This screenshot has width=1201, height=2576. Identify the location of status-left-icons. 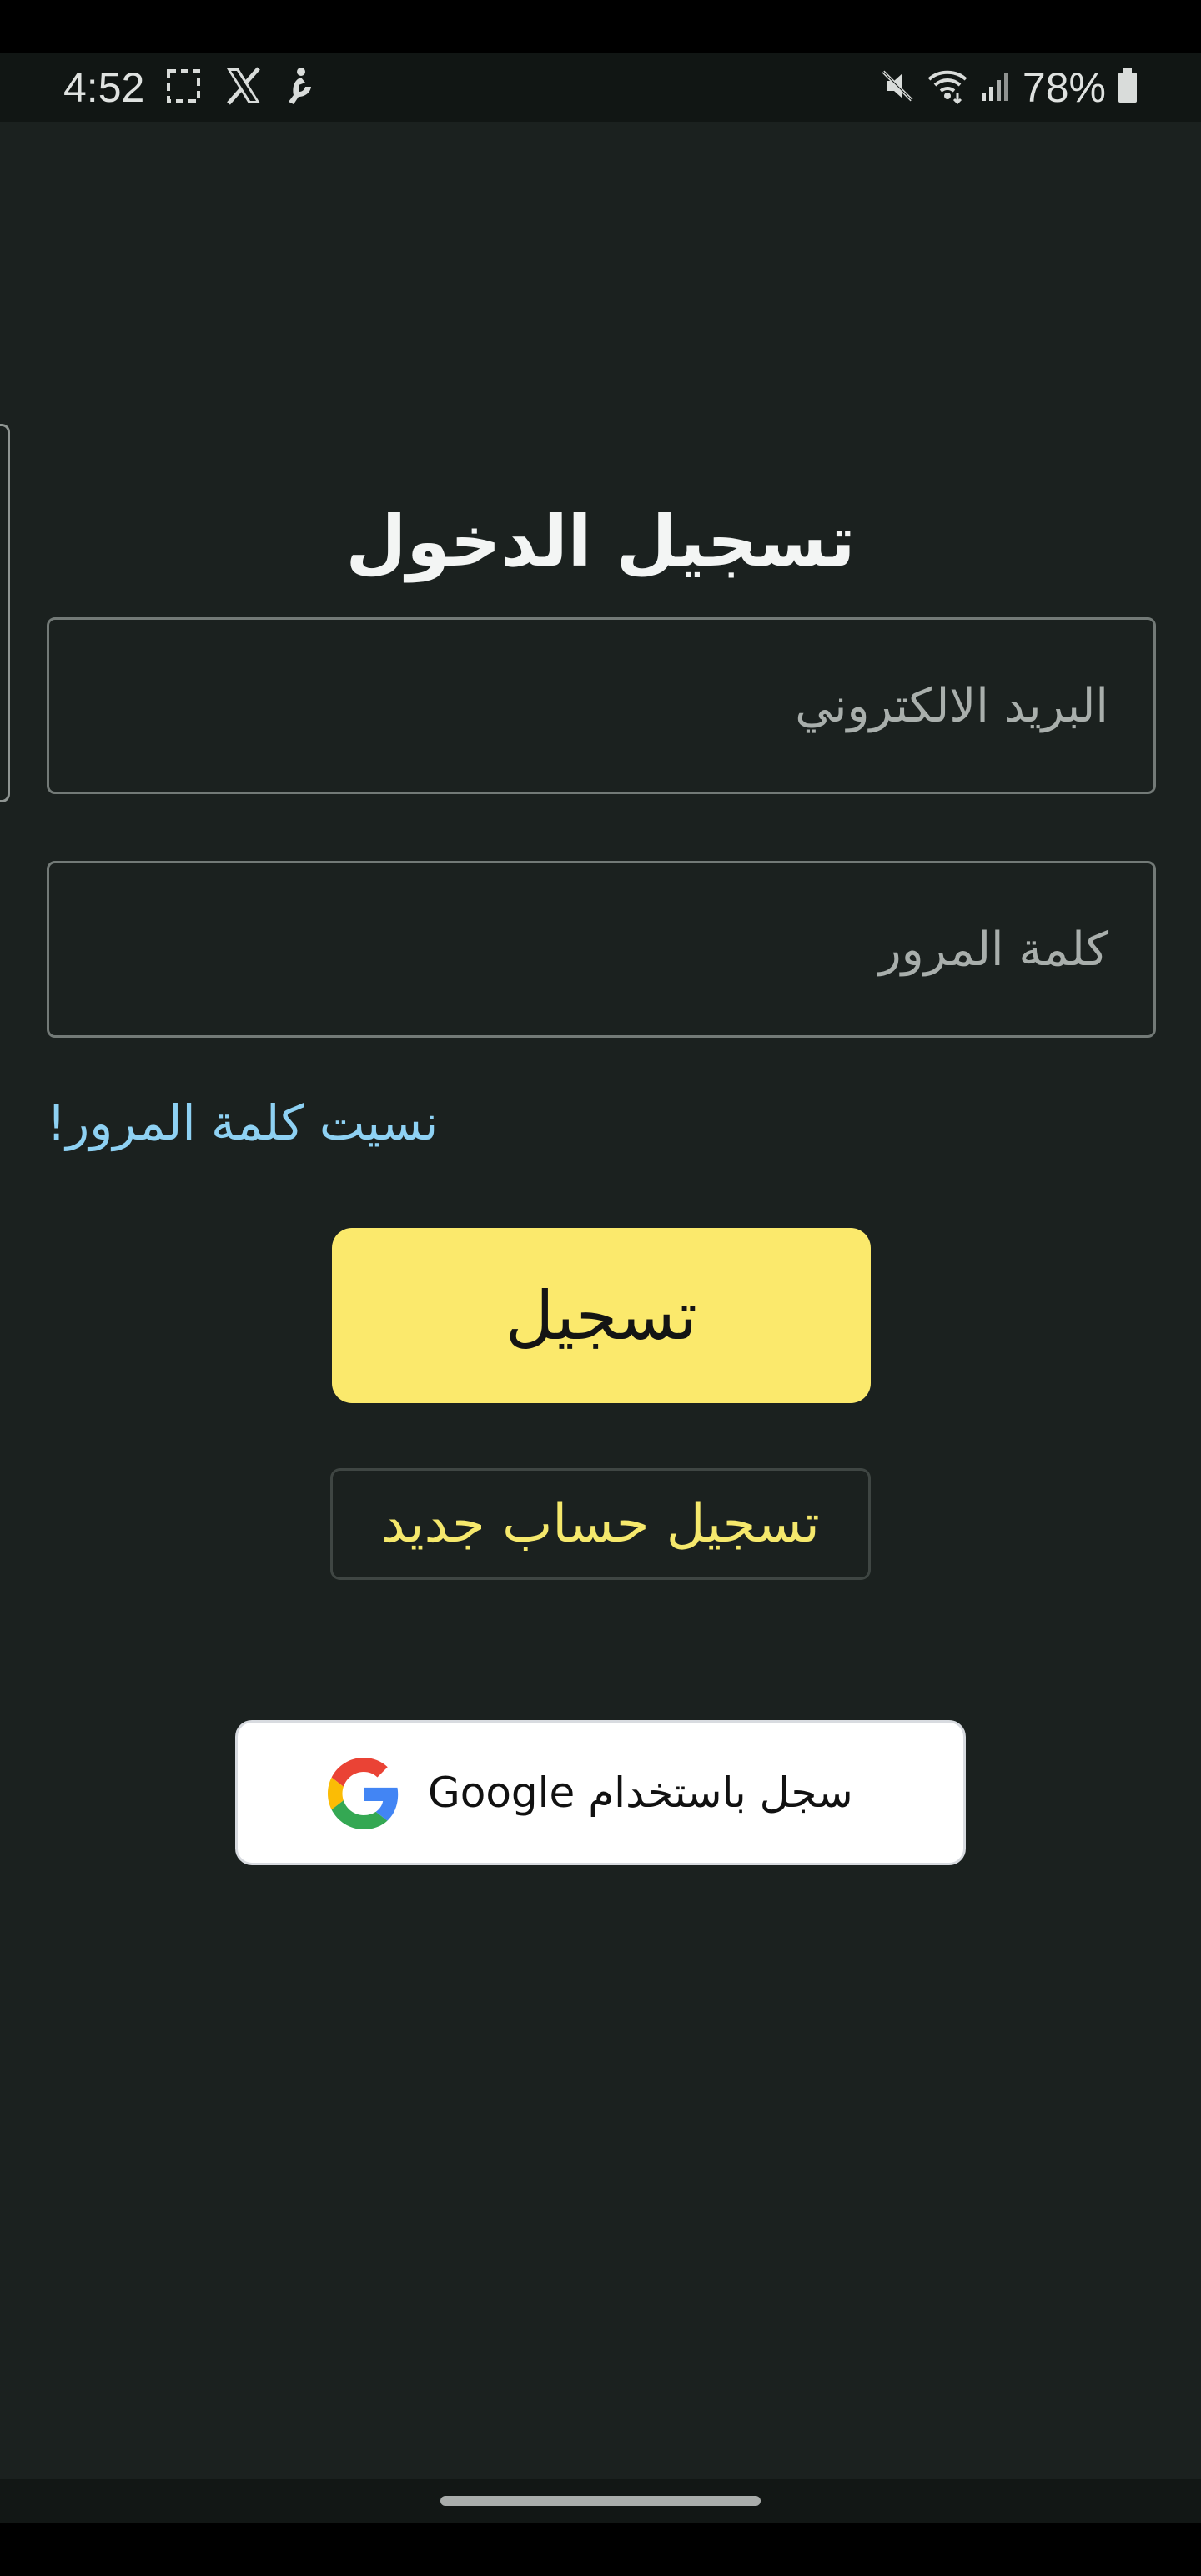
(240, 87).